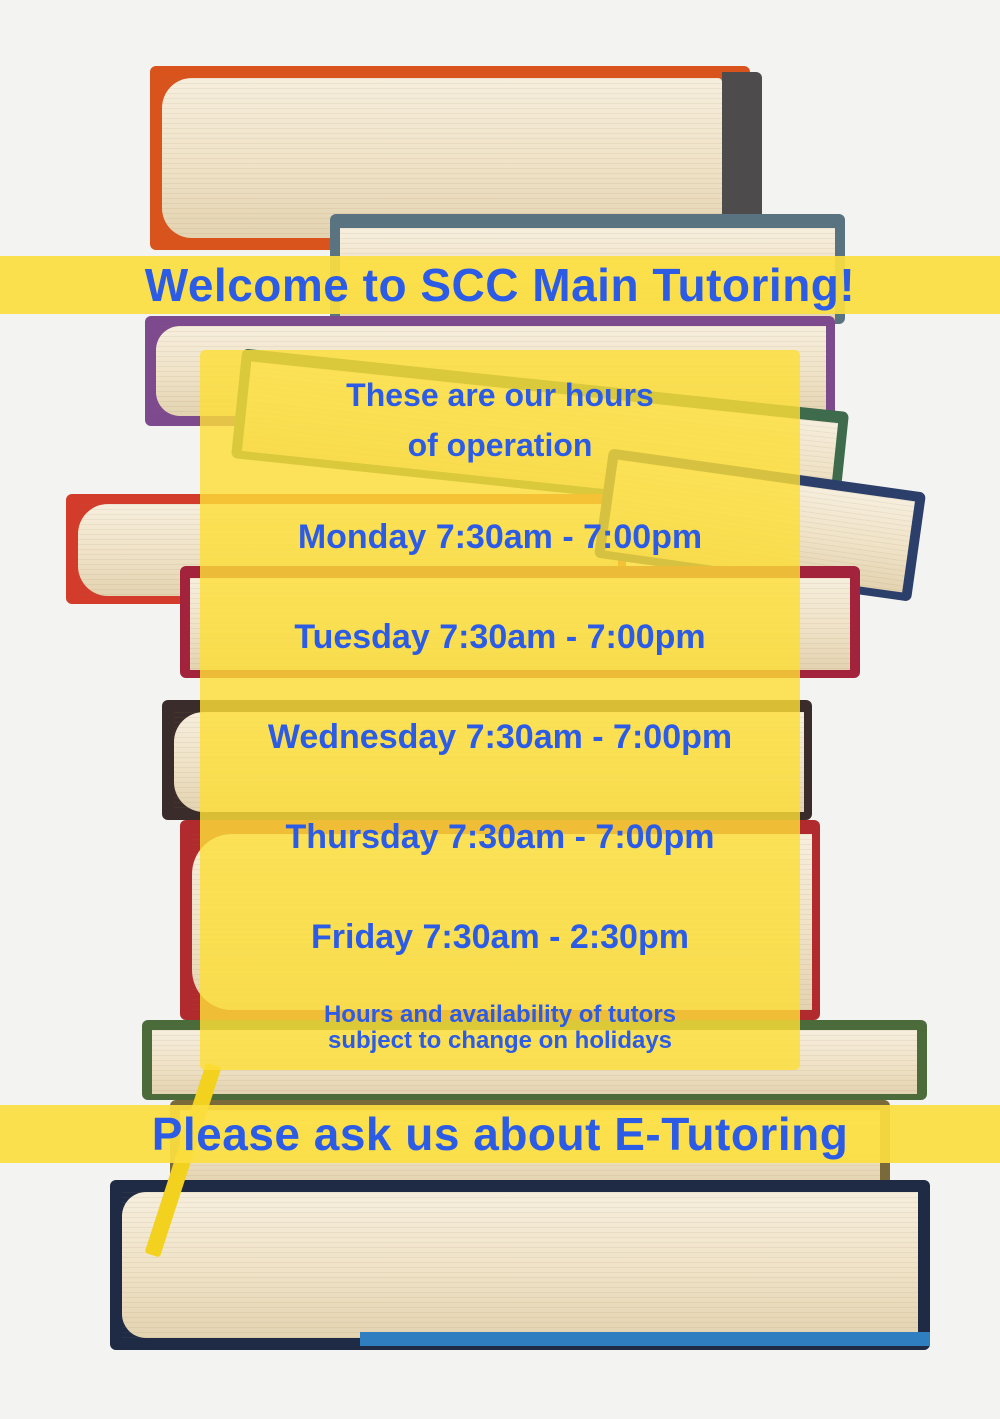 The width and height of the screenshot is (1000, 1419). What do you see at coordinates (500, 937) in the screenshot?
I see `hours-day-friday: Friday 7:30am - 2:30pm` at bounding box center [500, 937].